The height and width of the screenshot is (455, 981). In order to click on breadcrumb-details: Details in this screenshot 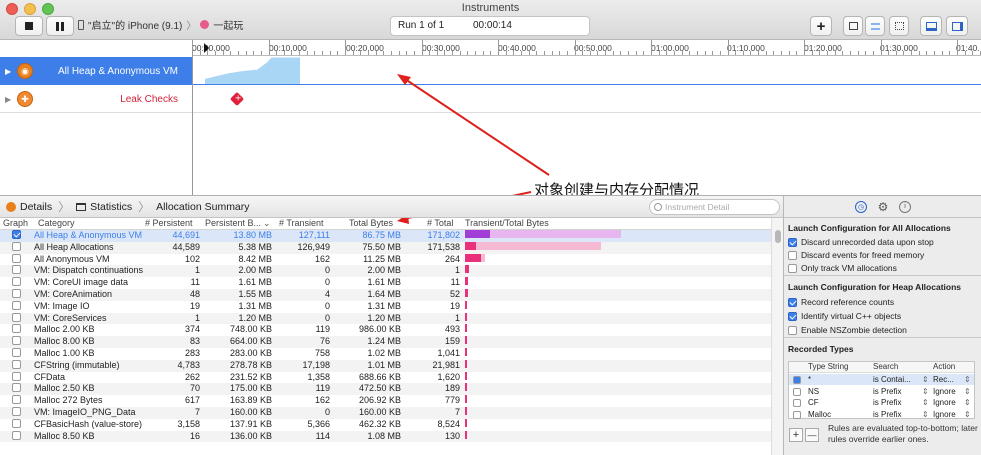, I will do `click(29, 207)`.